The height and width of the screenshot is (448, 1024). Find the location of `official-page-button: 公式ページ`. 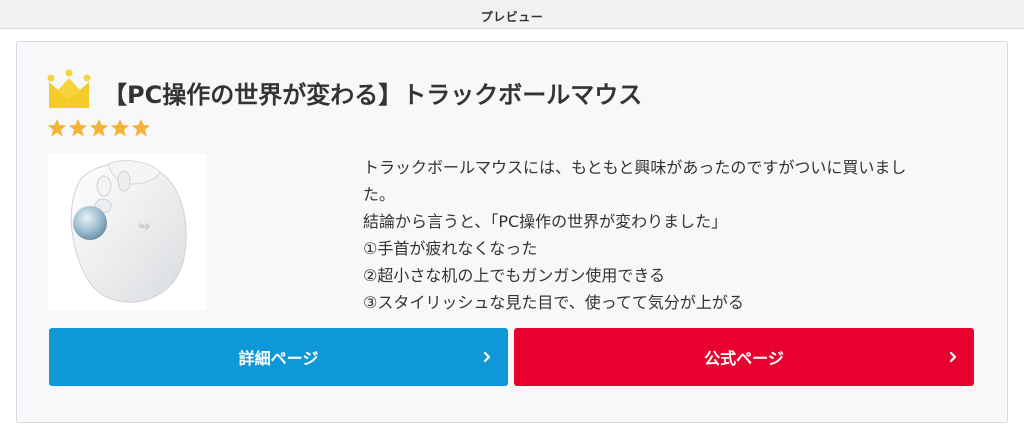

official-page-button: 公式ページ is located at coordinates (744, 357).